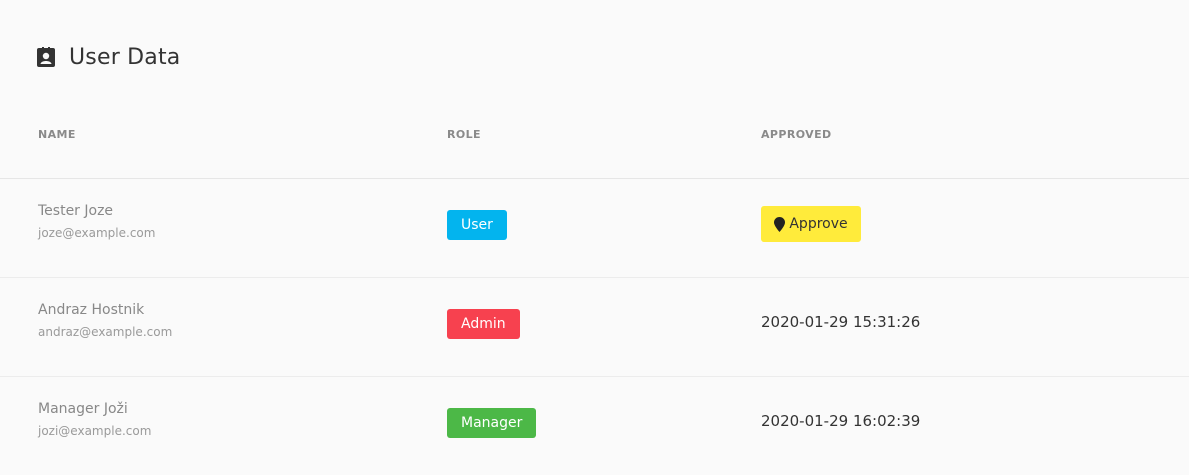 The image size is (1189, 475). Describe the element at coordinates (492, 423) in the screenshot. I see `role-badge: Manager` at that location.